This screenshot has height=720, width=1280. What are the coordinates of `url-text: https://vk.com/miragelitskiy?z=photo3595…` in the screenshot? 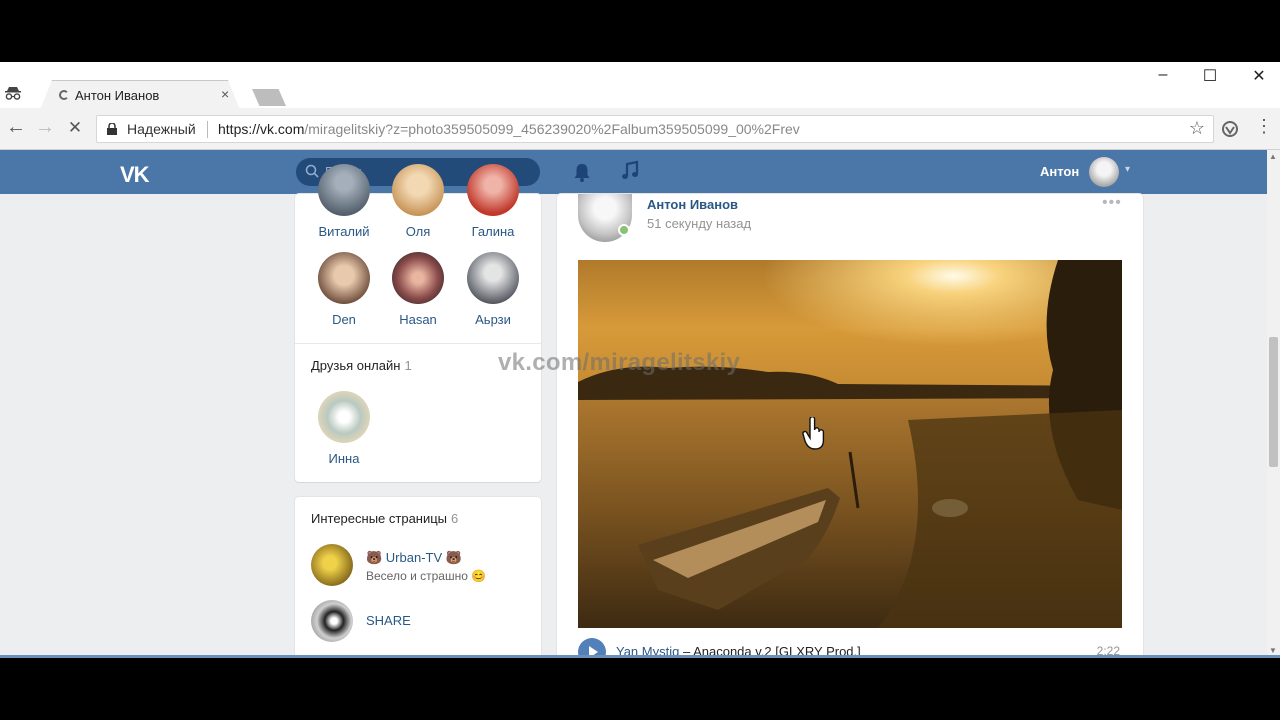 It's located at (509, 129).